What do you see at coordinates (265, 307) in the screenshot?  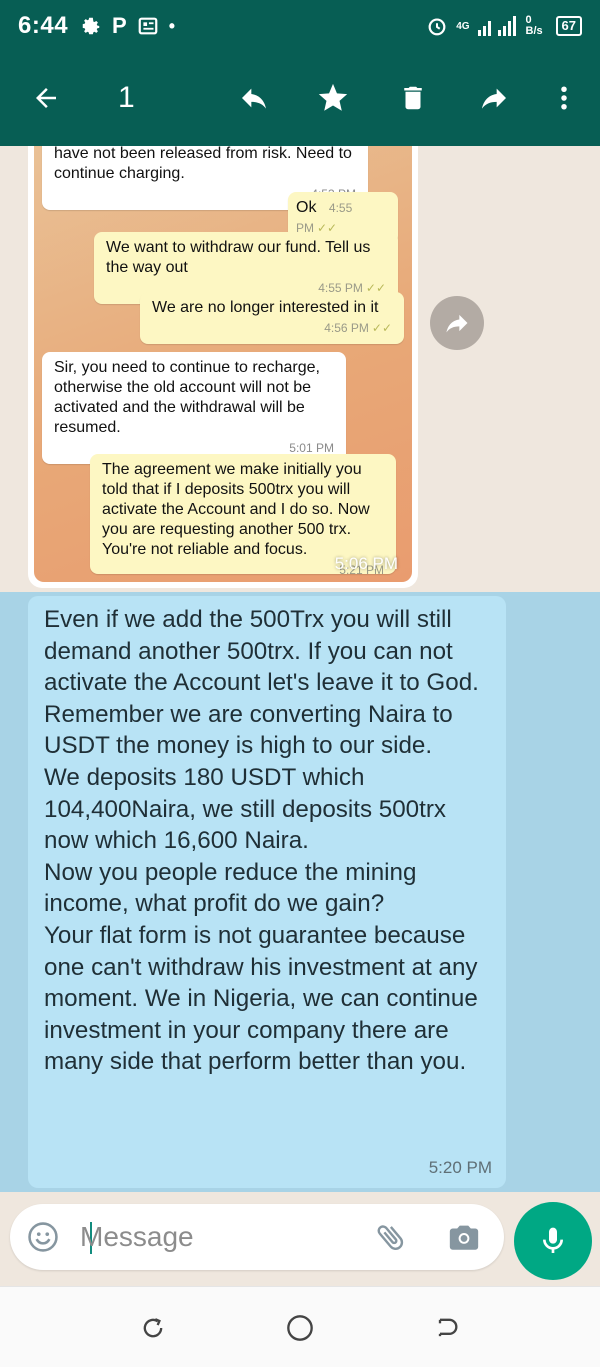 I see `image-chat-text: We are no longer interested in it` at bounding box center [265, 307].